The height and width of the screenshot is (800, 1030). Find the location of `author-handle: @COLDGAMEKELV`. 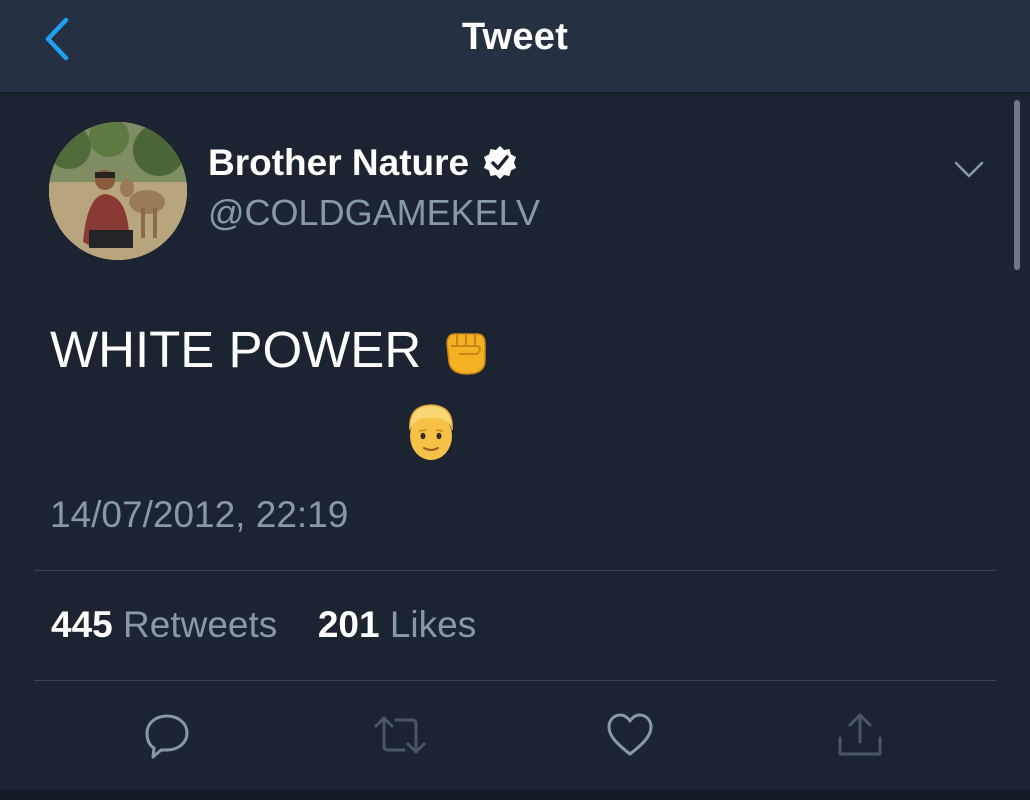

author-handle: @COLDGAMEKELV is located at coordinates (374, 213).